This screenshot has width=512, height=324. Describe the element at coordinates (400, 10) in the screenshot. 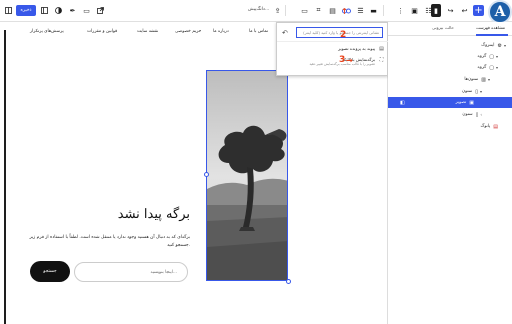

I see `drag-icon: ⋮` at that location.